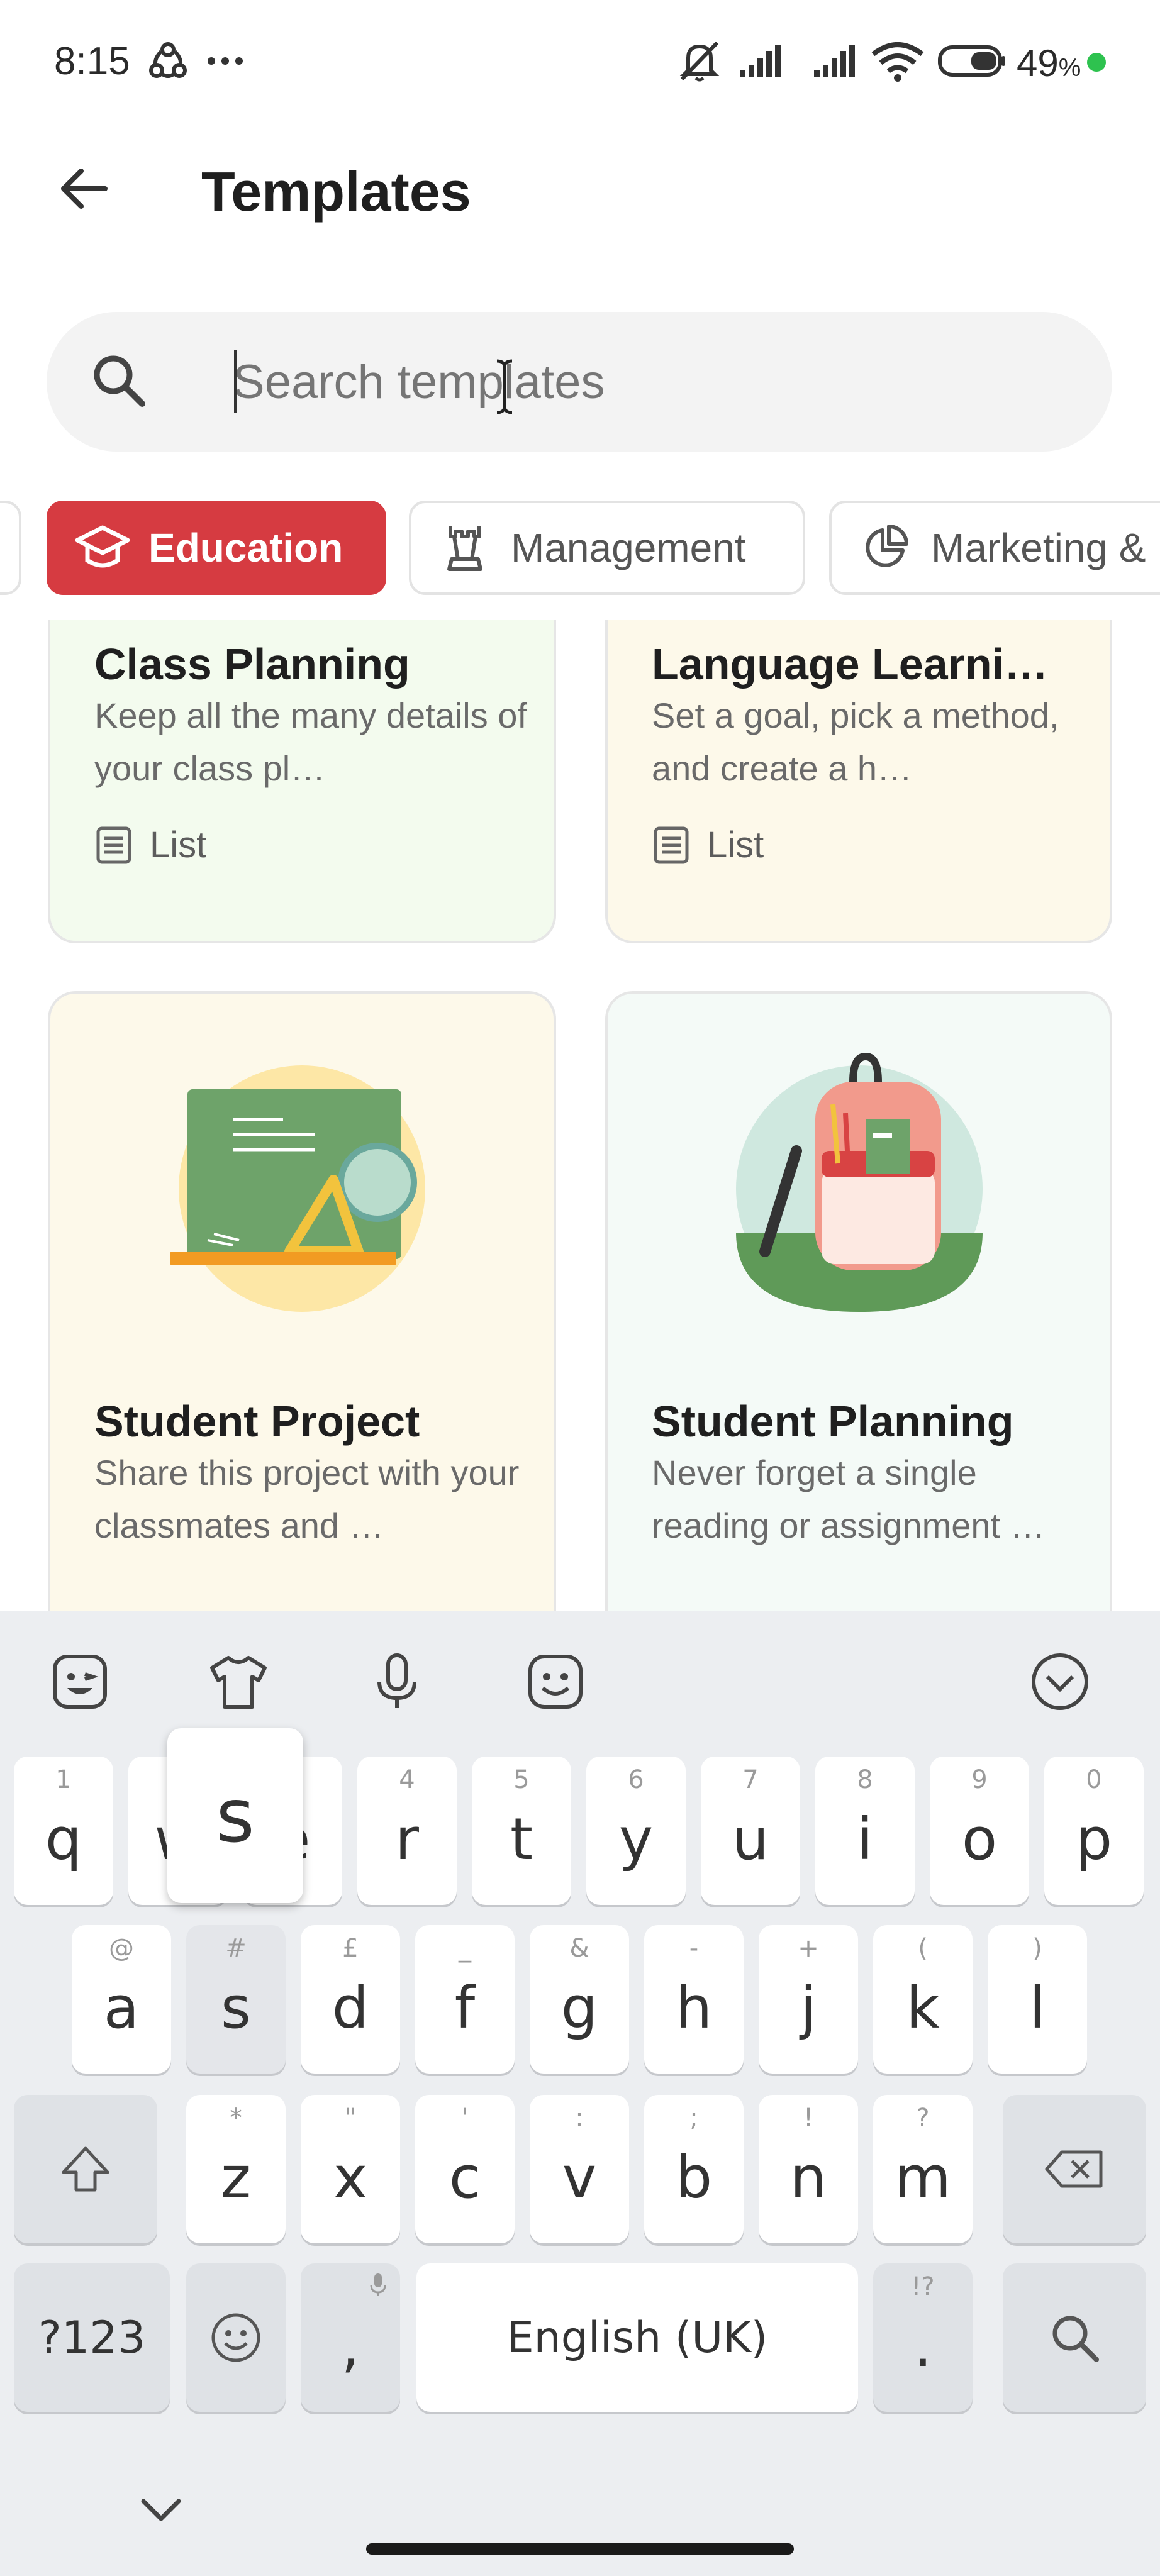 This screenshot has width=1160, height=2576. I want to click on chip-marketing: Marketing &, so click(994, 548).